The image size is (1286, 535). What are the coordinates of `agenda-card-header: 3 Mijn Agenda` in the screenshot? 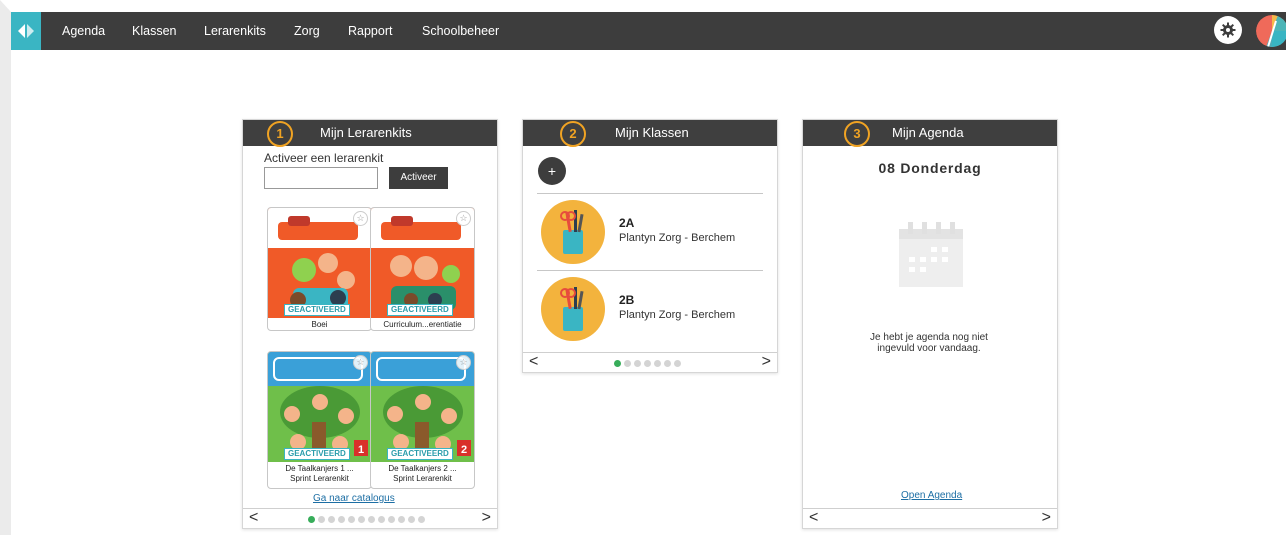 It's located at (930, 133).